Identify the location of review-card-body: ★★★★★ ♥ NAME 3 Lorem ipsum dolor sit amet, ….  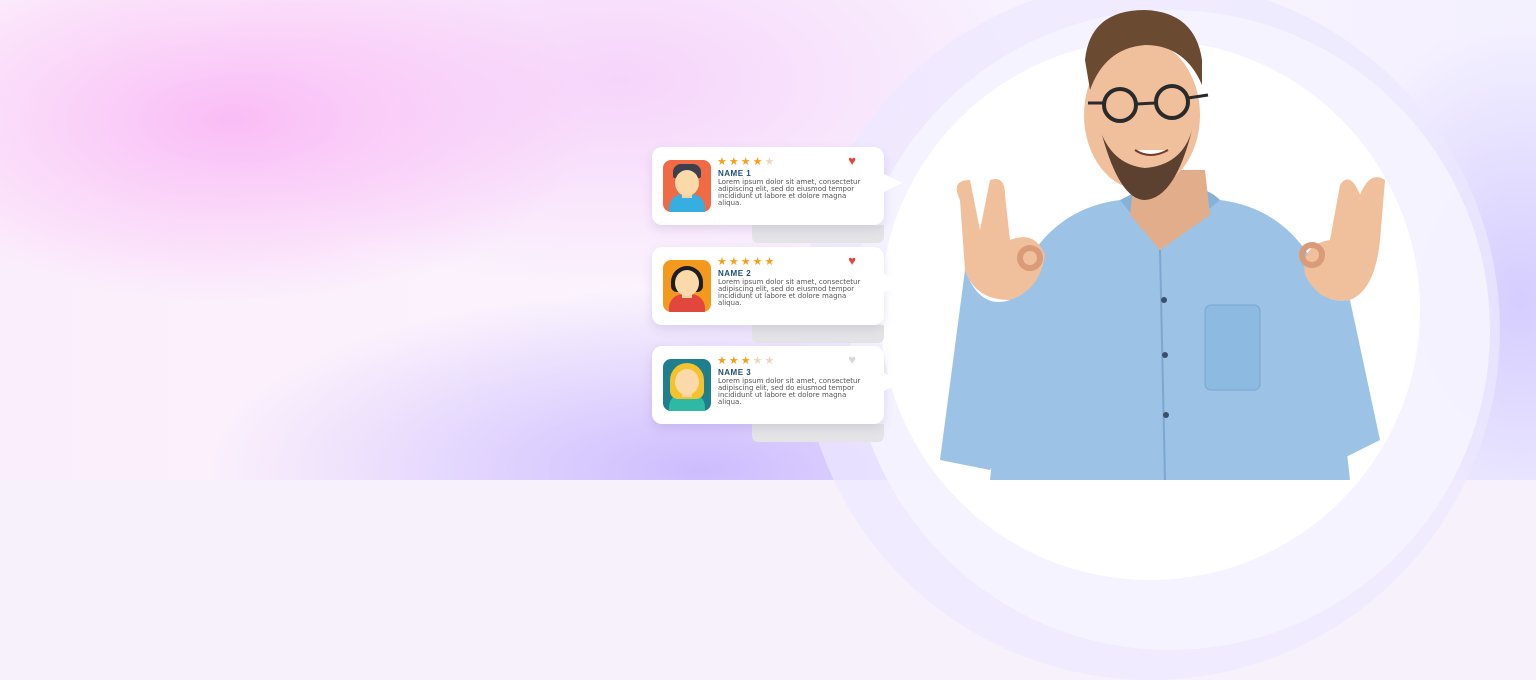
(777, 385).